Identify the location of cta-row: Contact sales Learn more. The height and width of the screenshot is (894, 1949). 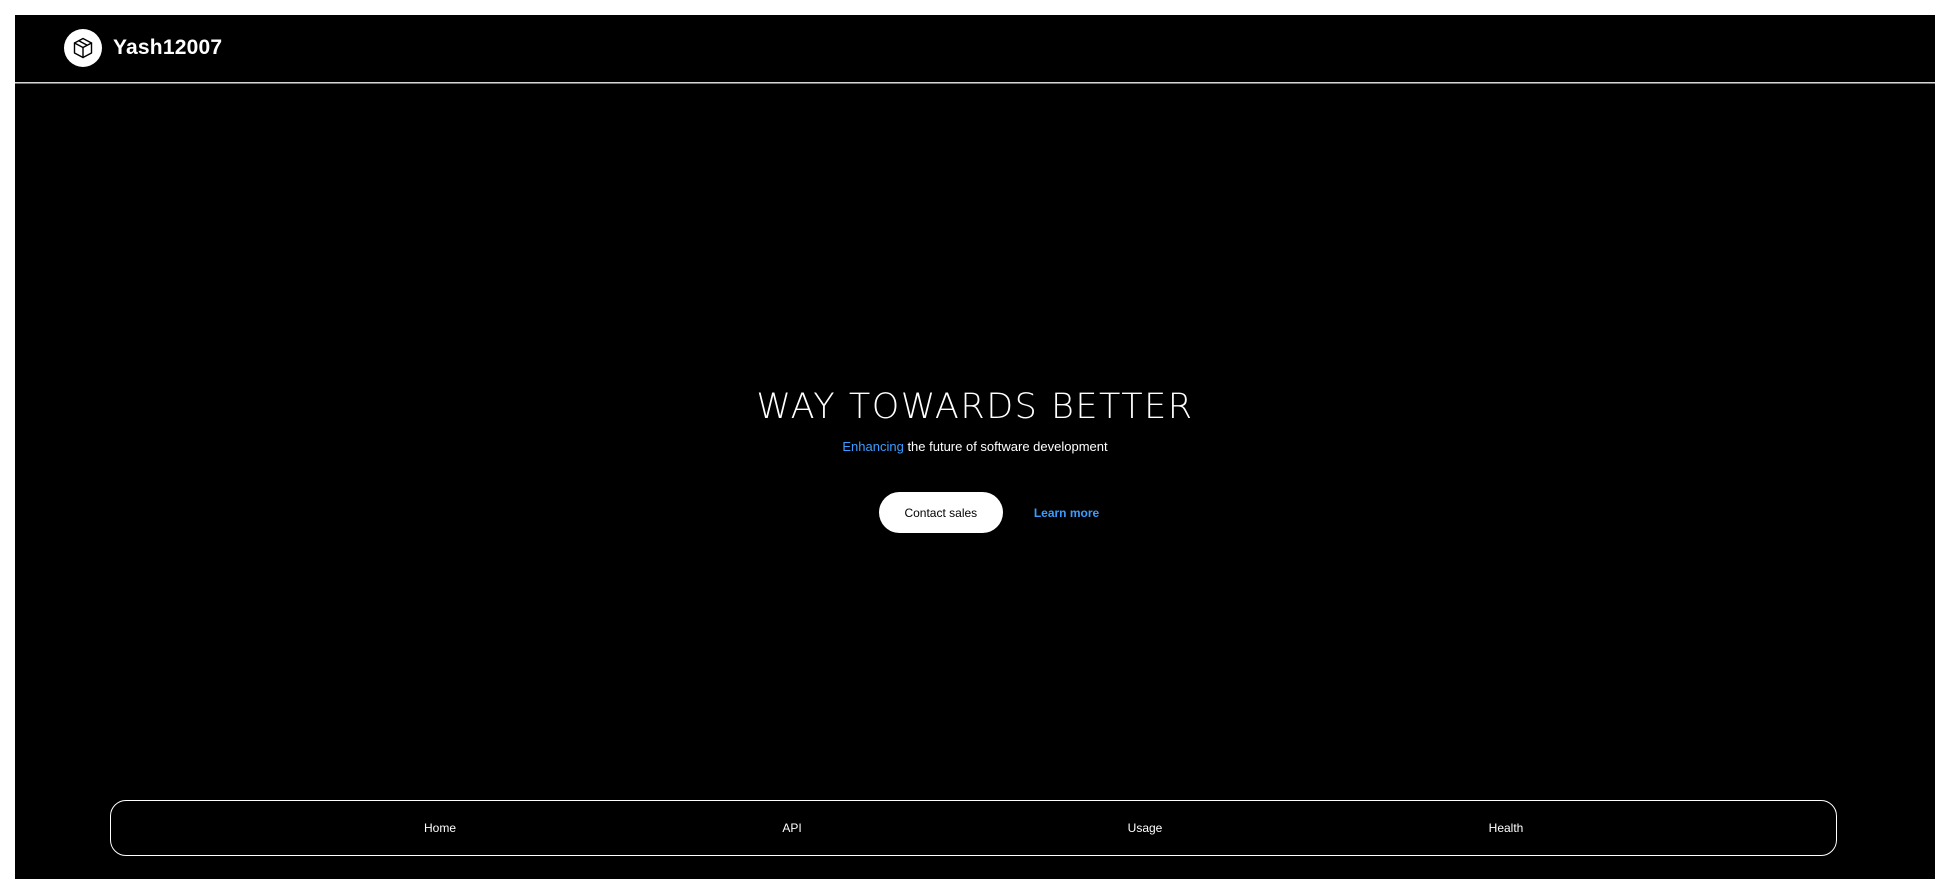
(975, 512).